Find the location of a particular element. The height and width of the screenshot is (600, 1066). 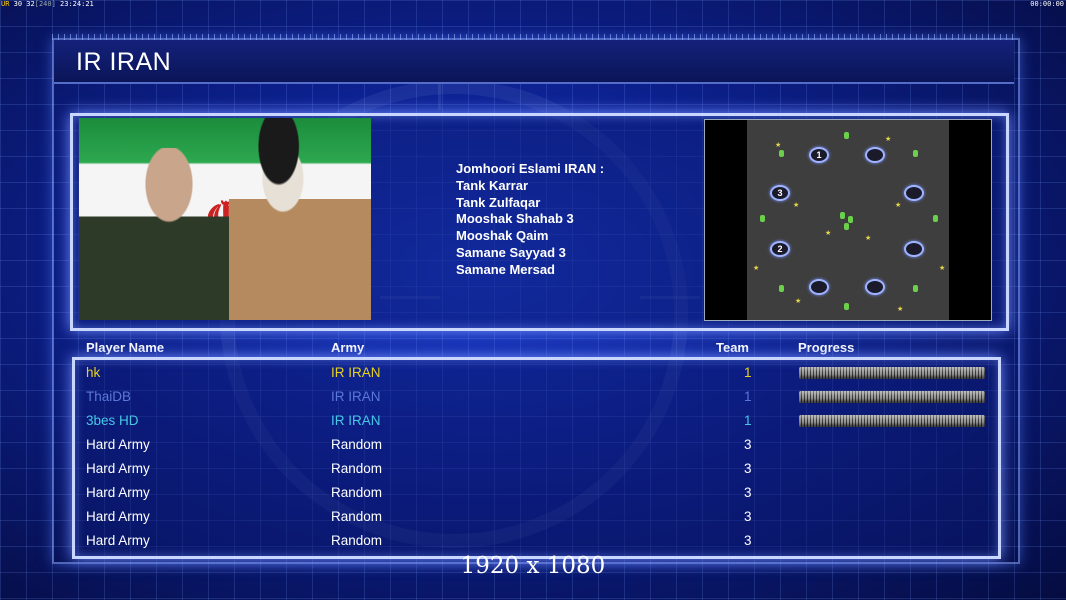

player-row: hk IR IRAN 1 is located at coordinates (536, 373).